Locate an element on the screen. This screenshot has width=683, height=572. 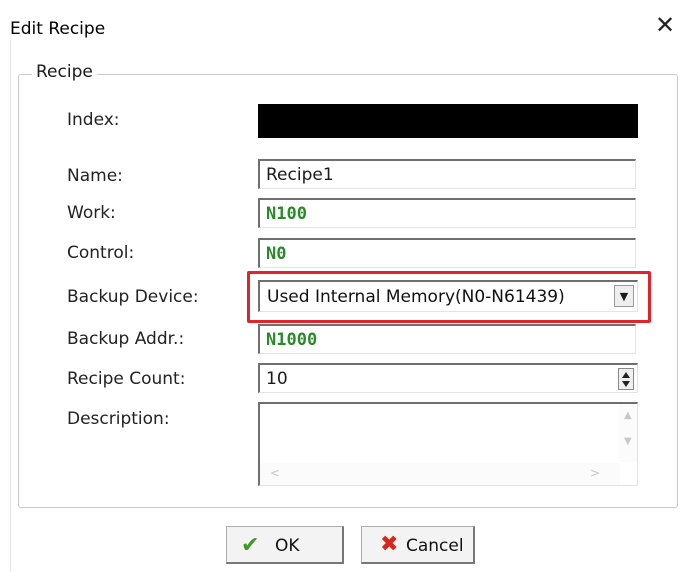
checkmark-icon: ✔ is located at coordinates (250, 545).